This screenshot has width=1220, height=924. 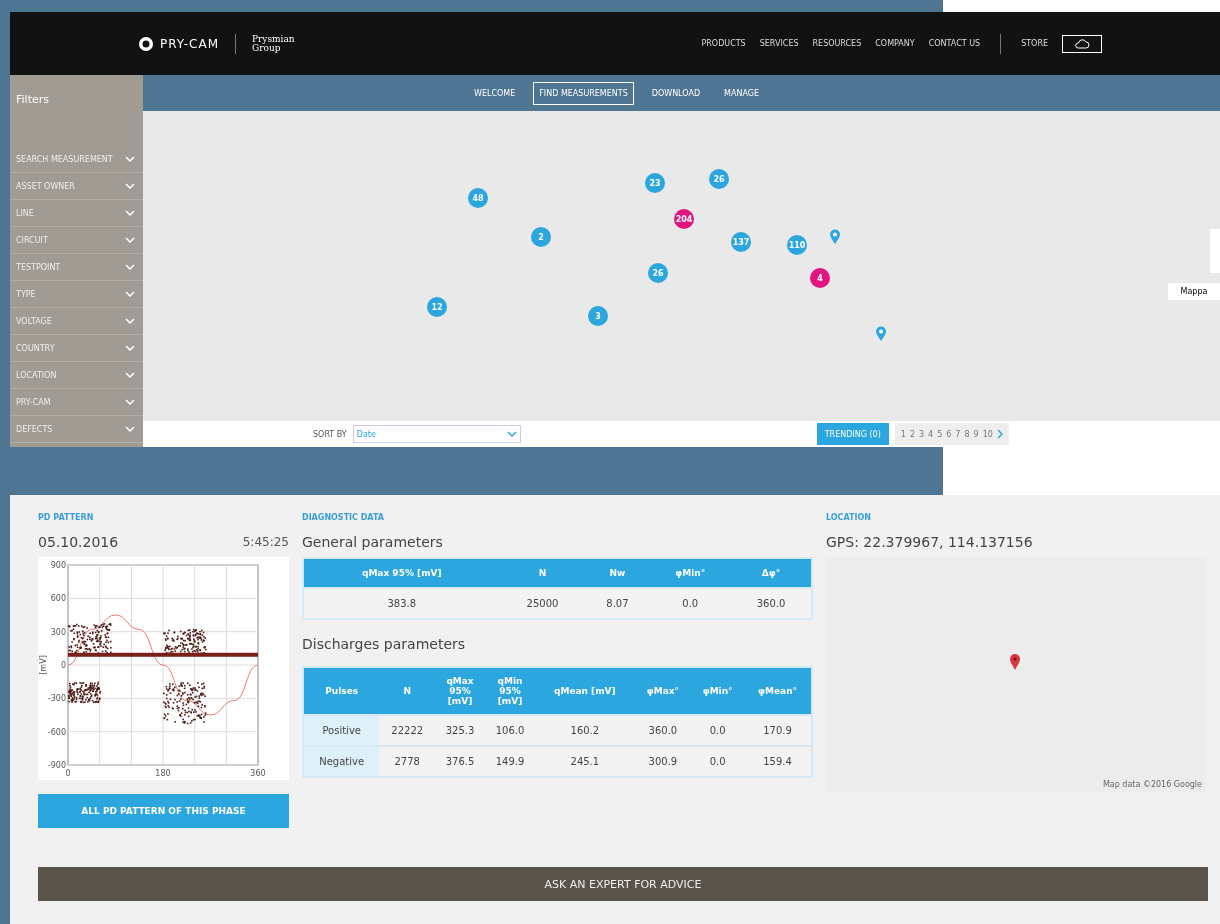 I want to click on y-tick-label: -300, so click(x=56, y=699).